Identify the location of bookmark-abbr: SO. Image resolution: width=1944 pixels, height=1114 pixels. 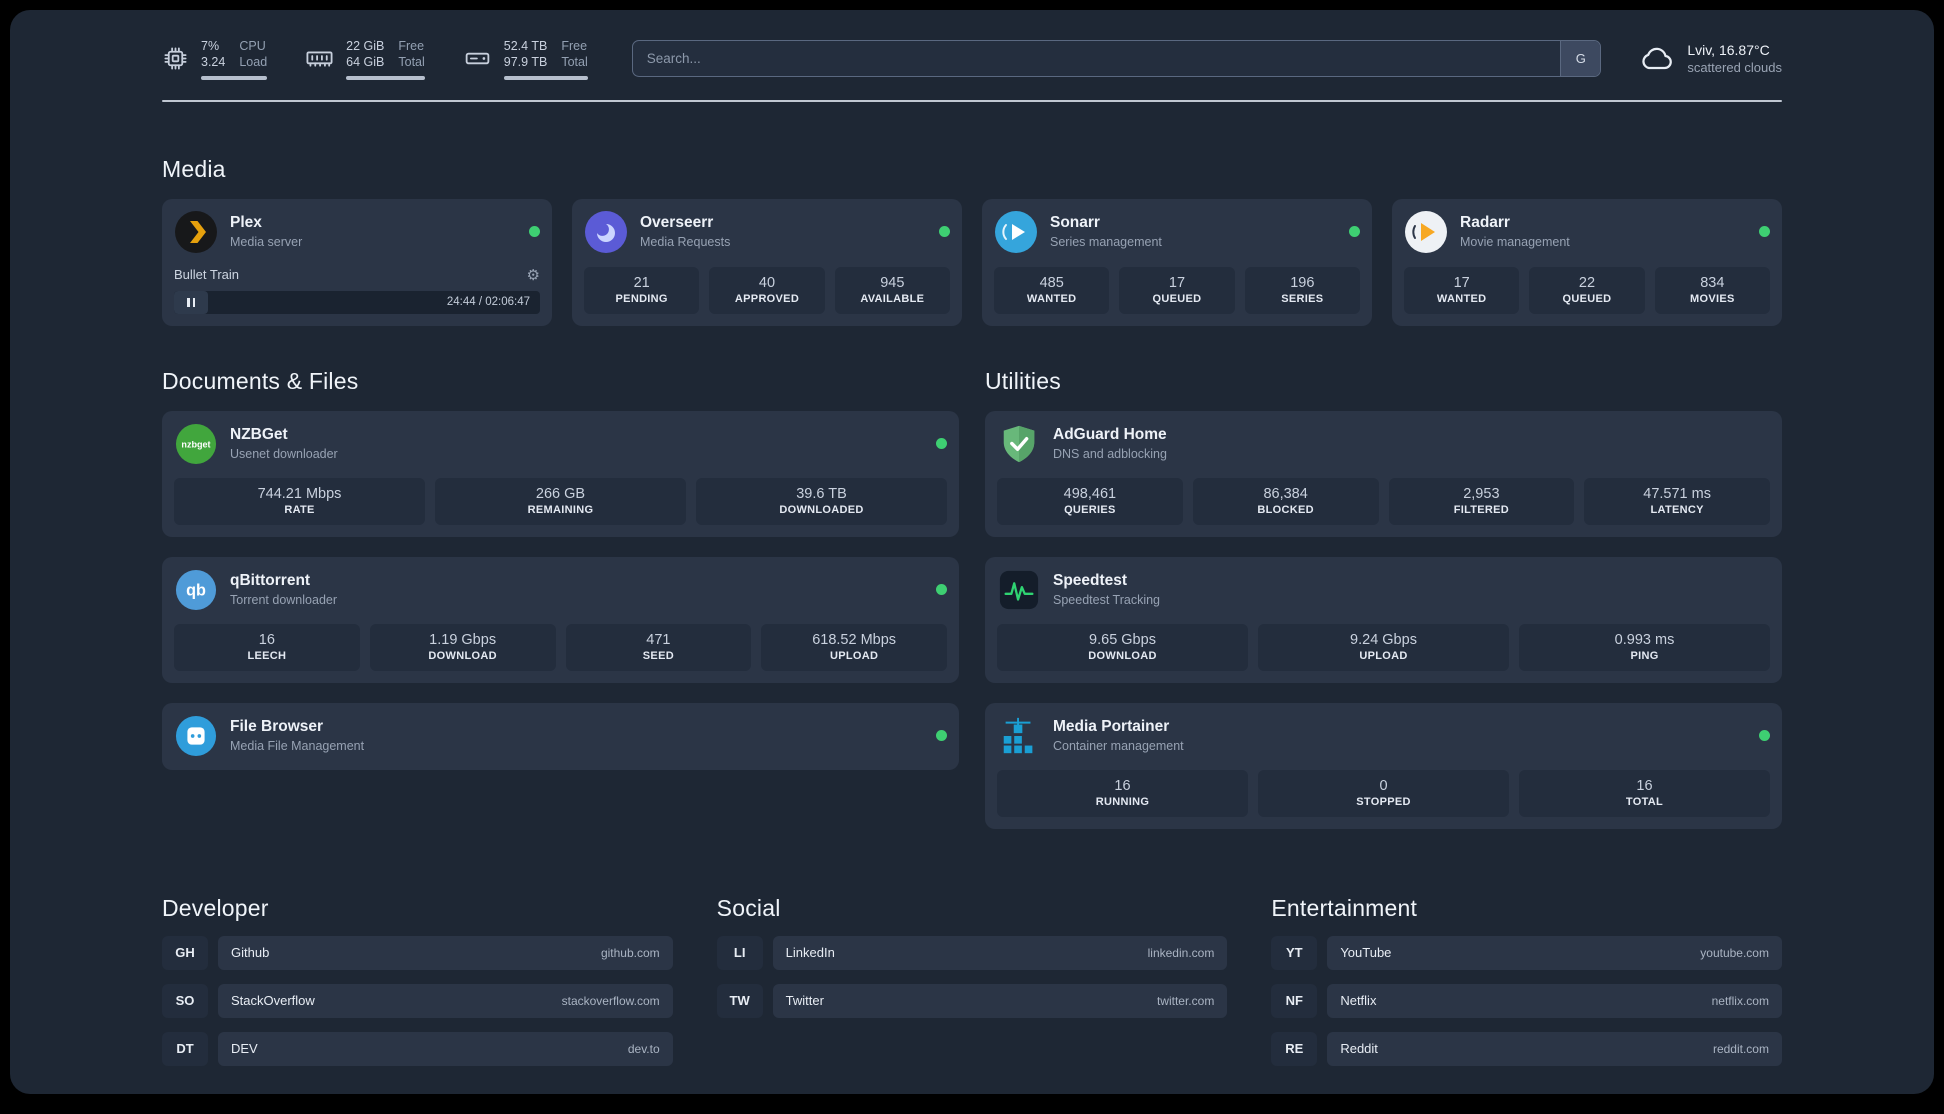
(185, 1000).